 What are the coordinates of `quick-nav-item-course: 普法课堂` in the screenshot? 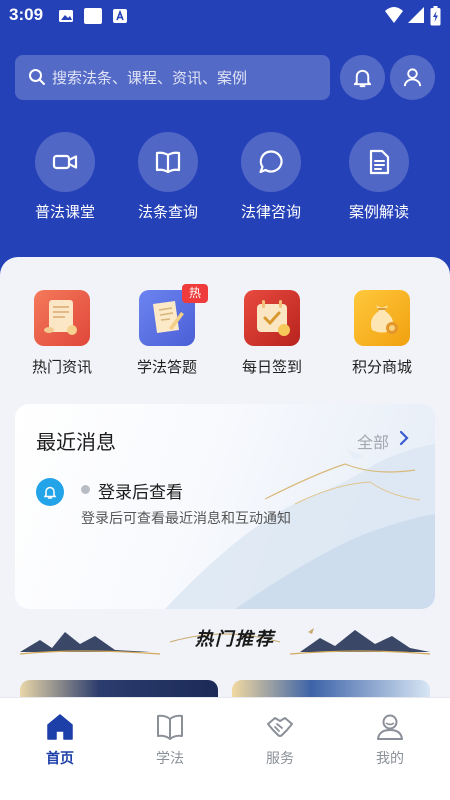 It's located at (65, 177).